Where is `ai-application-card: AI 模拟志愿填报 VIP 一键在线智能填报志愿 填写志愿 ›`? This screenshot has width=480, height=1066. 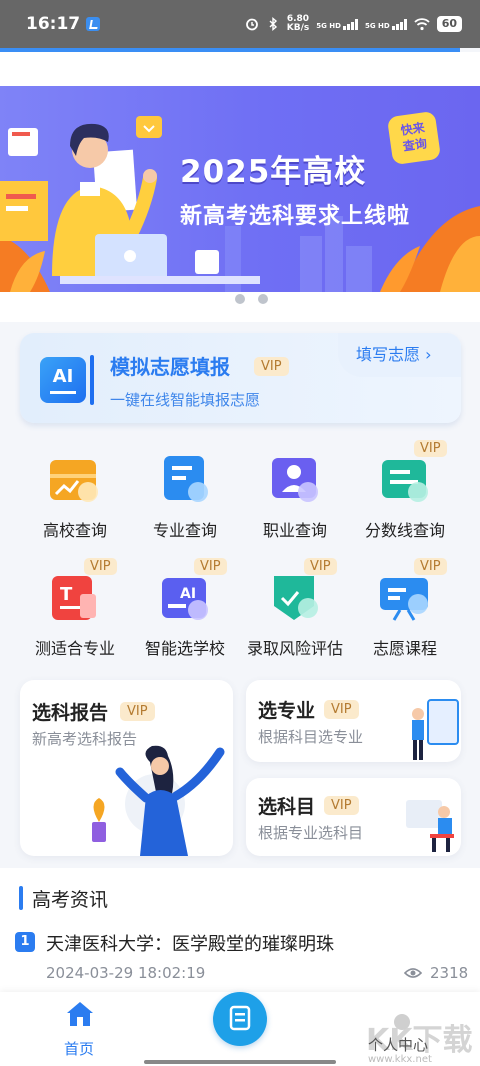 ai-application-card: AI 模拟志愿填报 VIP 一键在线智能填报志愿 填写志愿 › is located at coordinates (240, 378).